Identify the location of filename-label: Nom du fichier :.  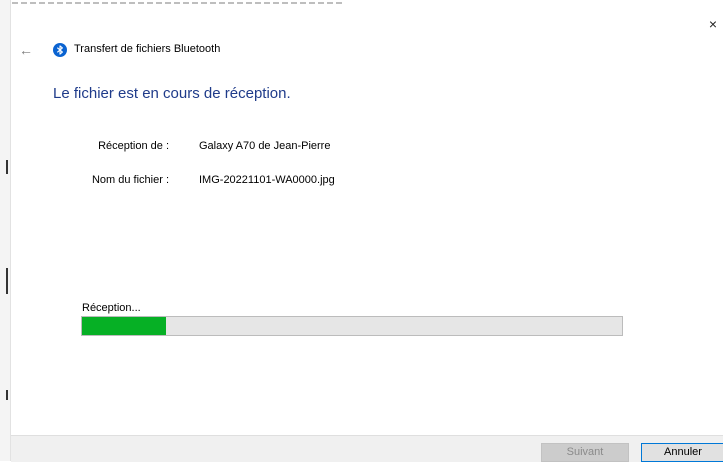
(130, 180).